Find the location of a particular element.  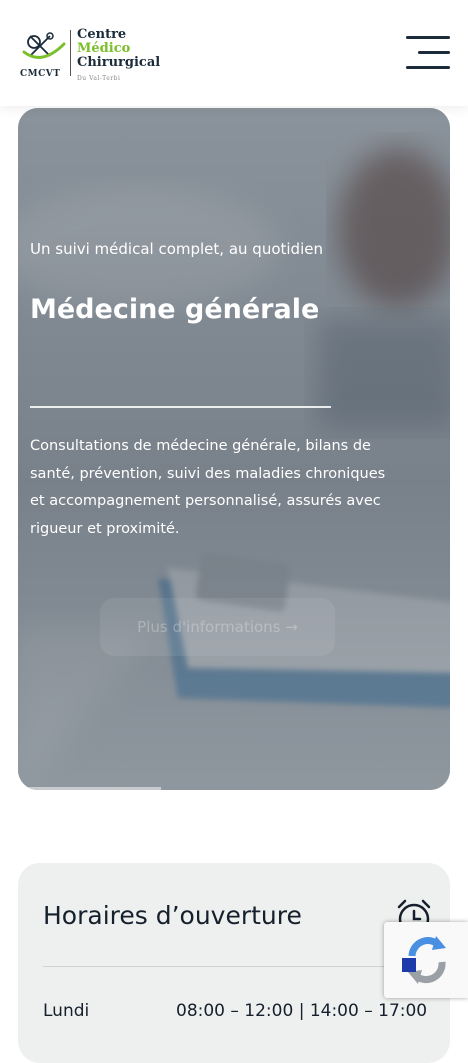

logo-initials: CMCVT is located at coordinates (40, 74).